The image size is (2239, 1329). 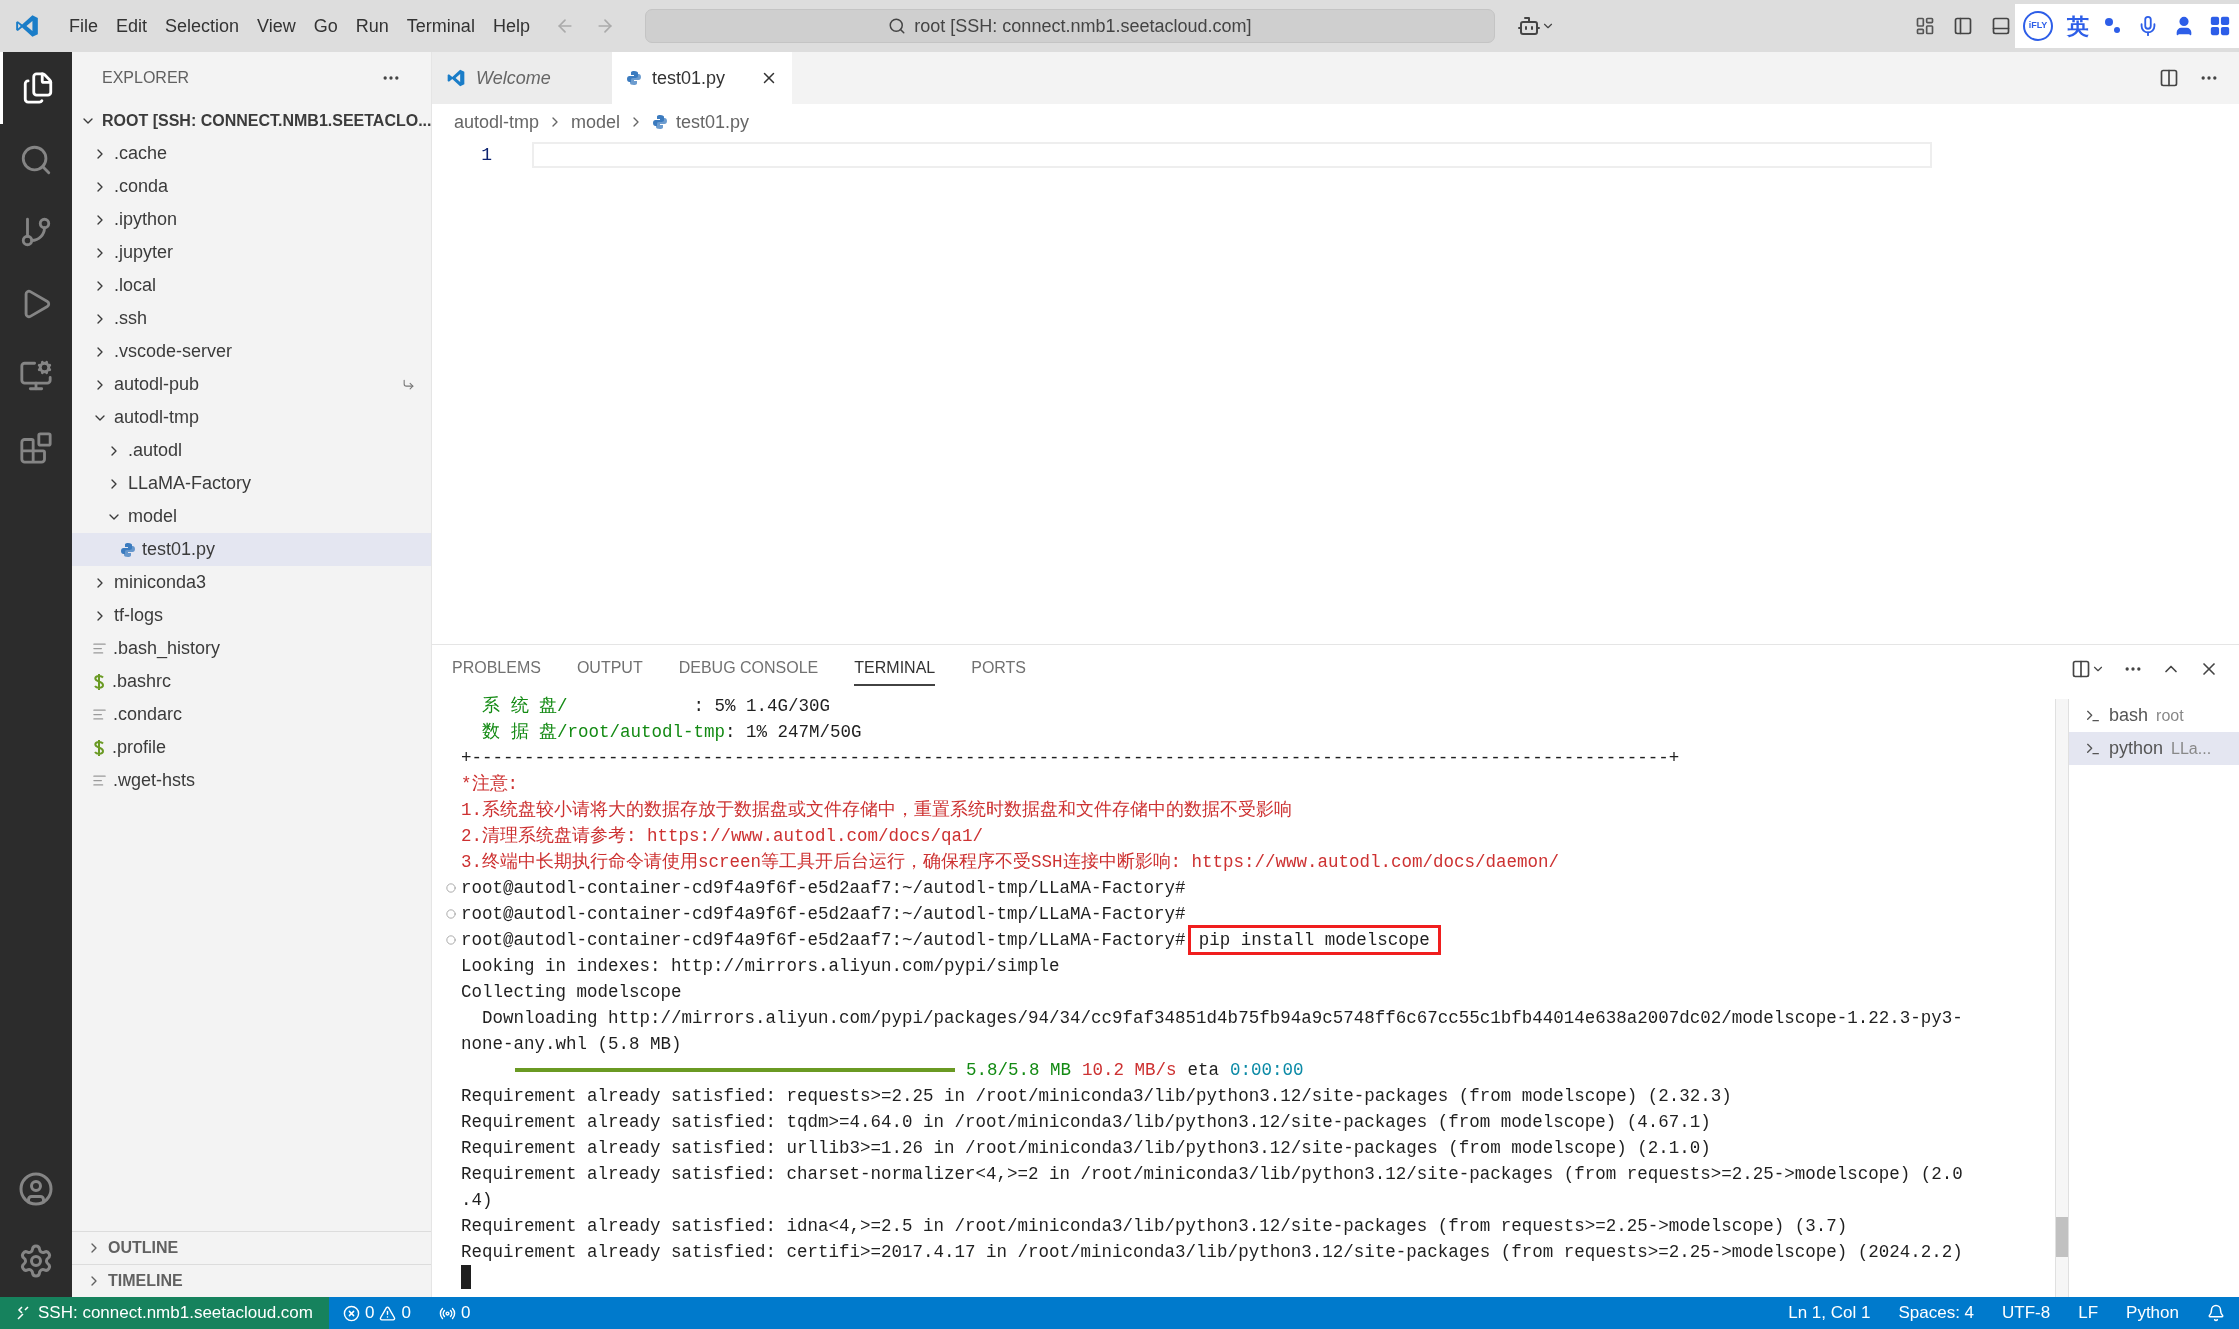 I want to click on terminal-line: none-any.whl (5.8 MB), so click(x=572, y=1044).